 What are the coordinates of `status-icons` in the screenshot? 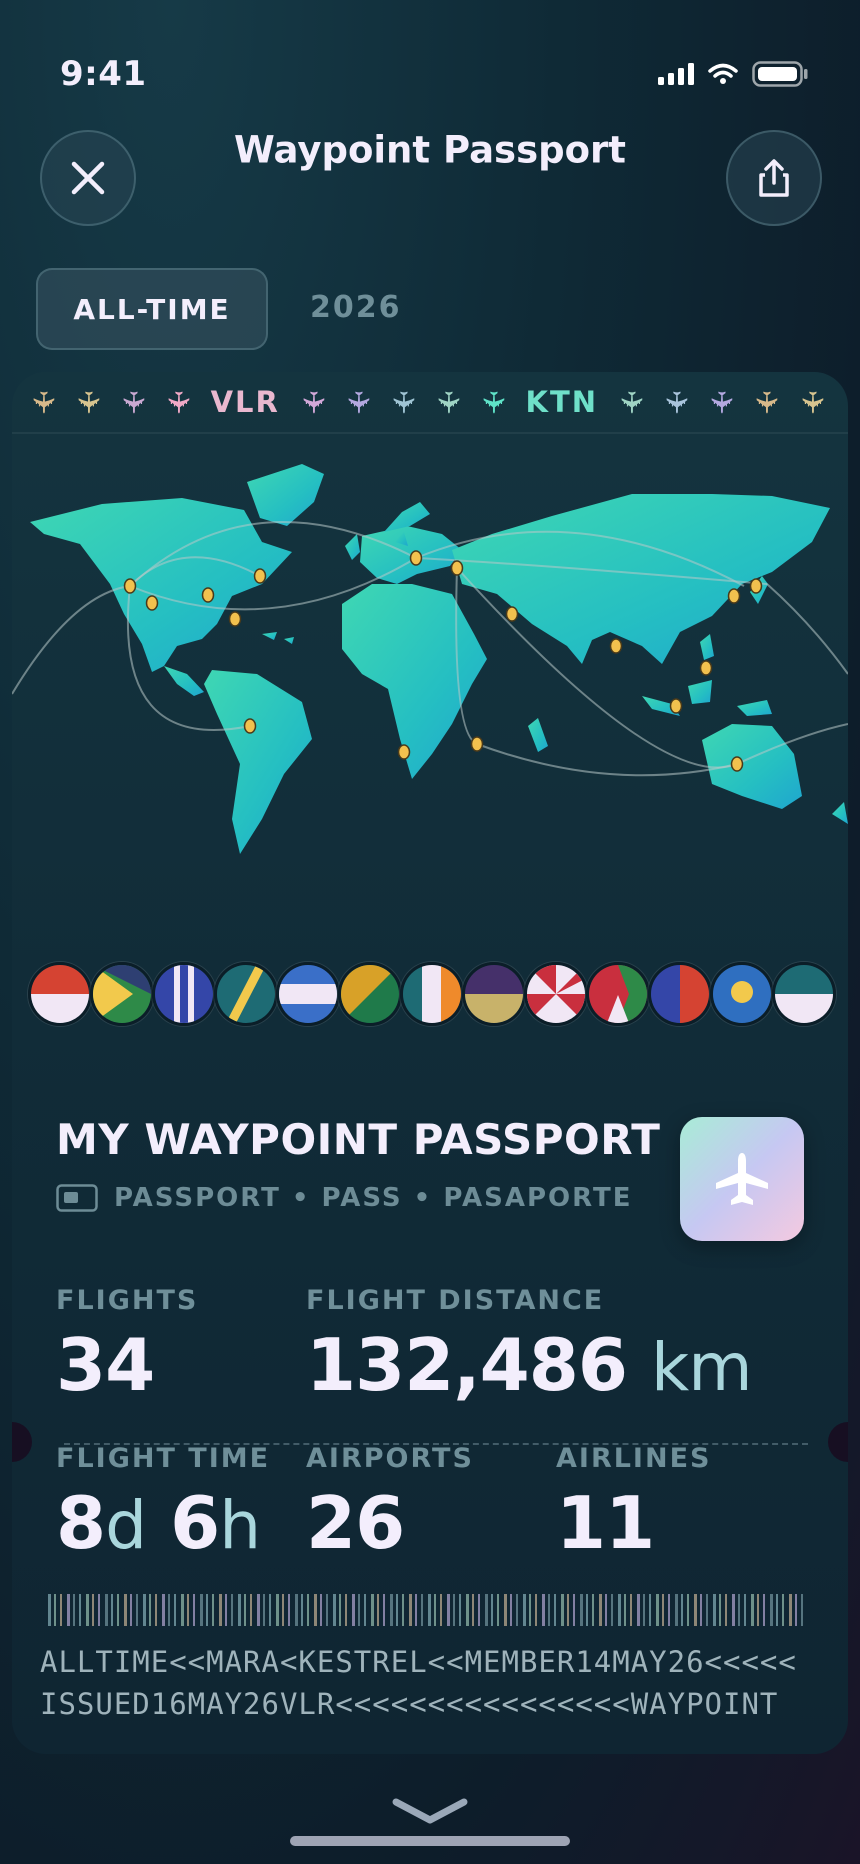 It's located at (733, 74).